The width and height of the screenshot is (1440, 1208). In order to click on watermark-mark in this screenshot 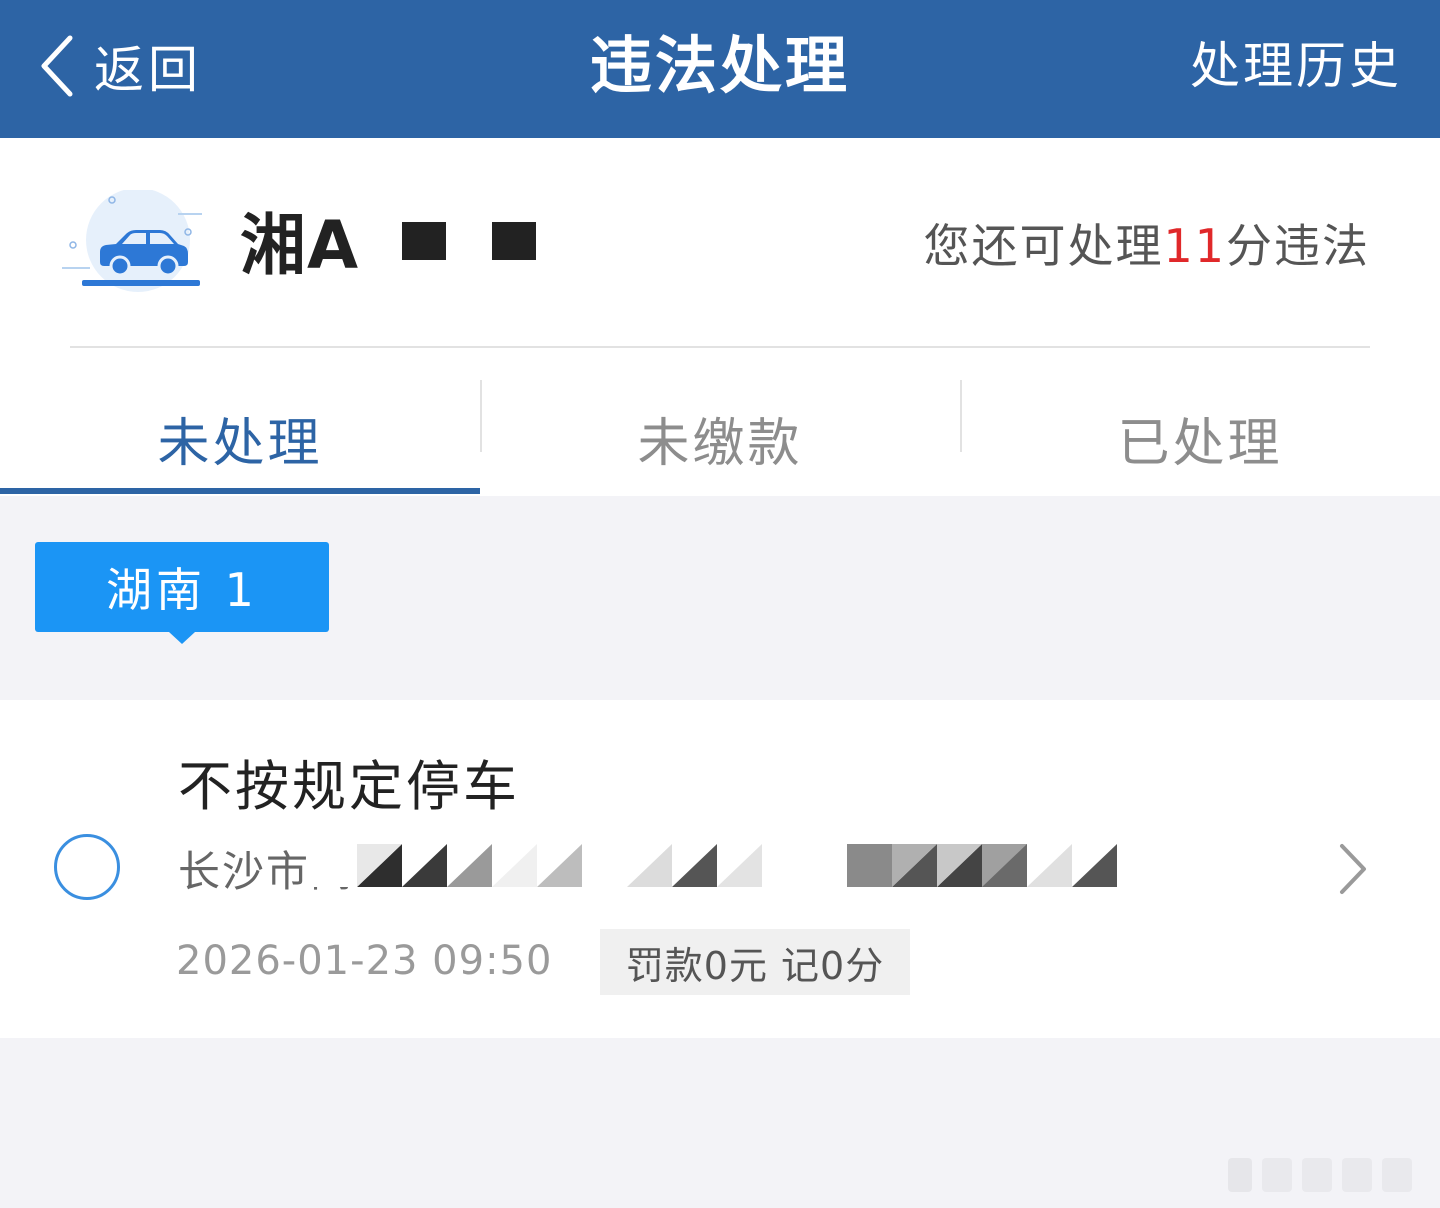, I will do `click(1320, 1175)`.